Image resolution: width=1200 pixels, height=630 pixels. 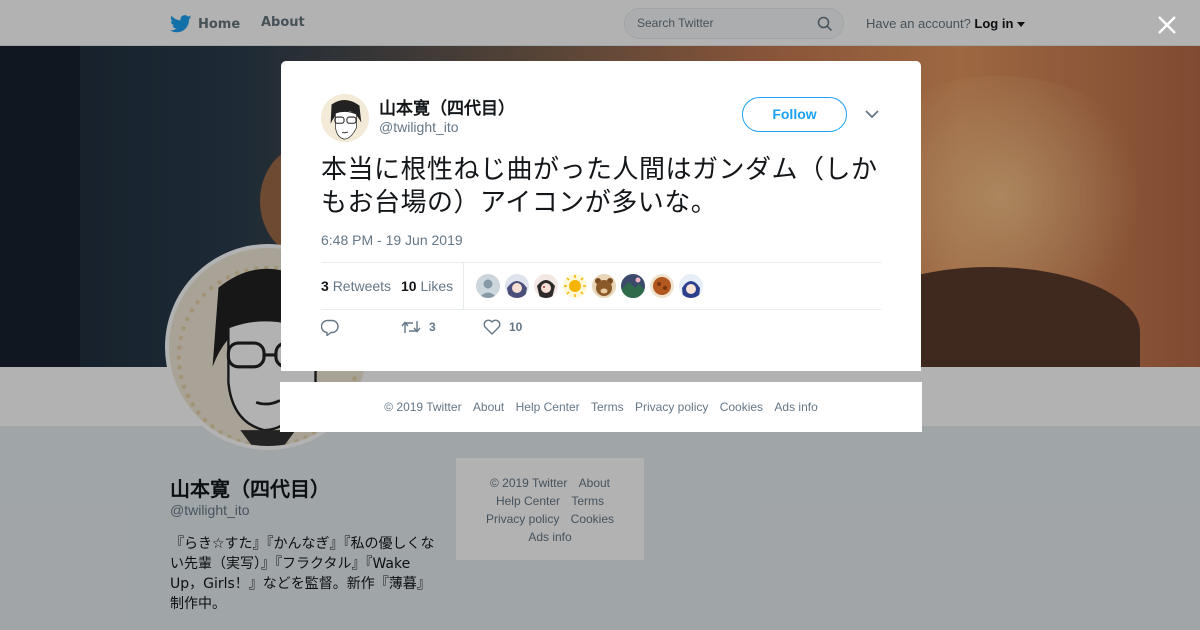 I want to click on heart-icon, so click(x=492, y=327).